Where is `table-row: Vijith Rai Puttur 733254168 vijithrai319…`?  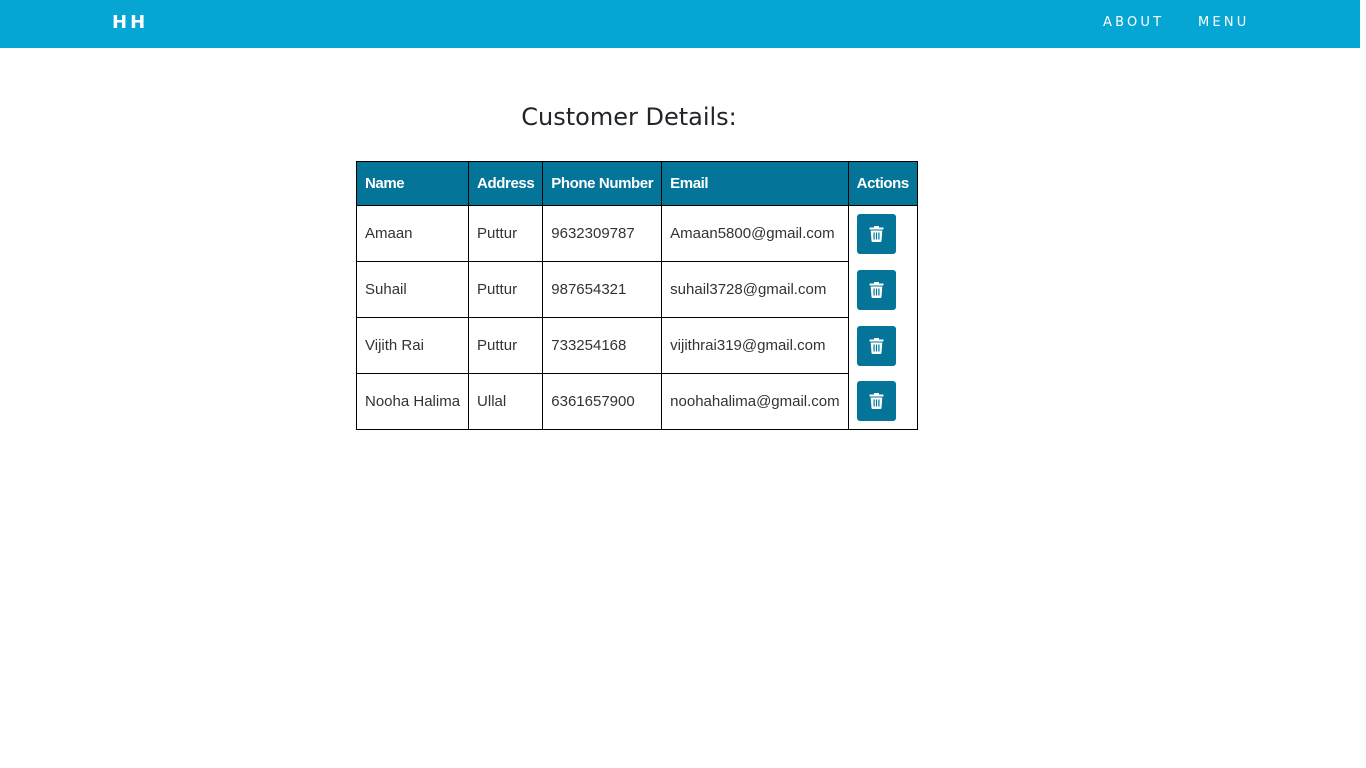
table-row: Vijith Rai Puttur 733254168 vijithrai319… is located at coordinates (636, 345).